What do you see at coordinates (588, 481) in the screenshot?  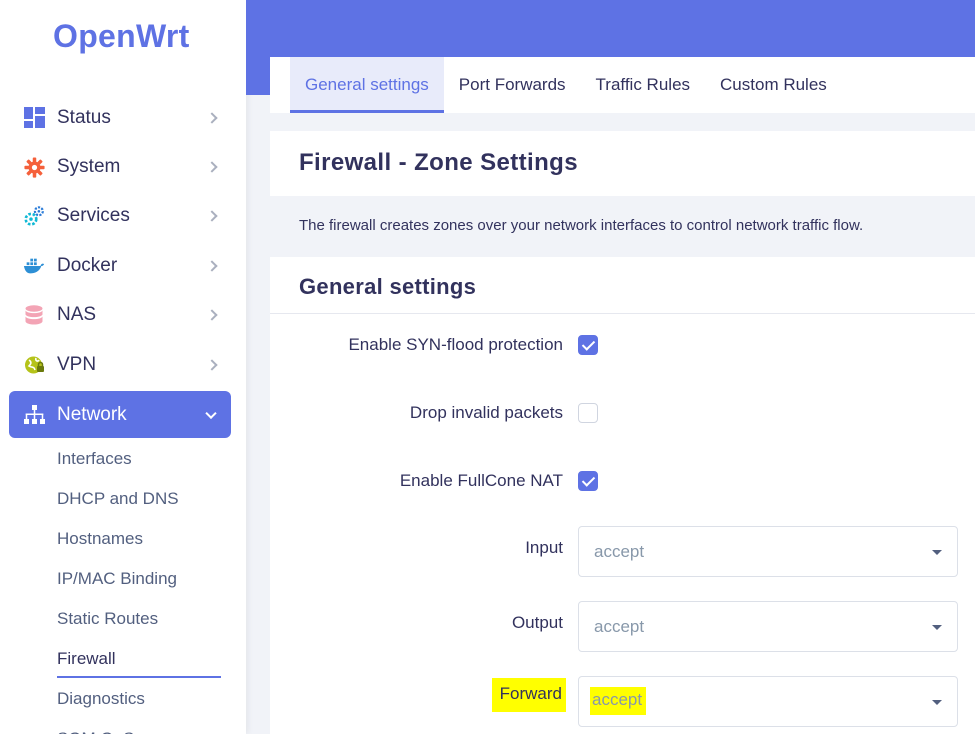 I see `fullcone-checkbox` at bounding box center [588, 481].